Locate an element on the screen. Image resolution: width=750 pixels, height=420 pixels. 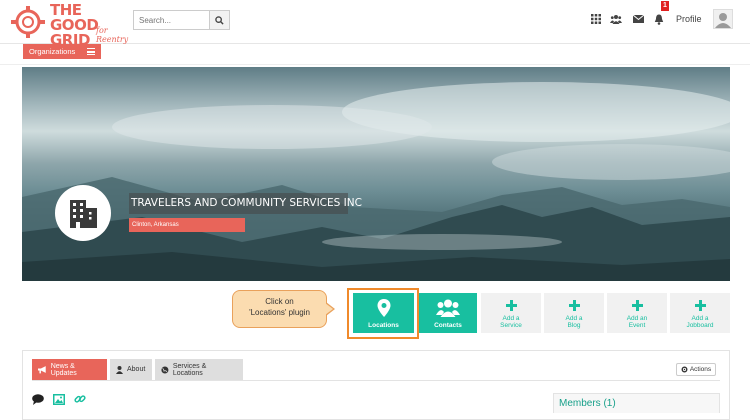
org-logo is located at coordinates (83, 213).